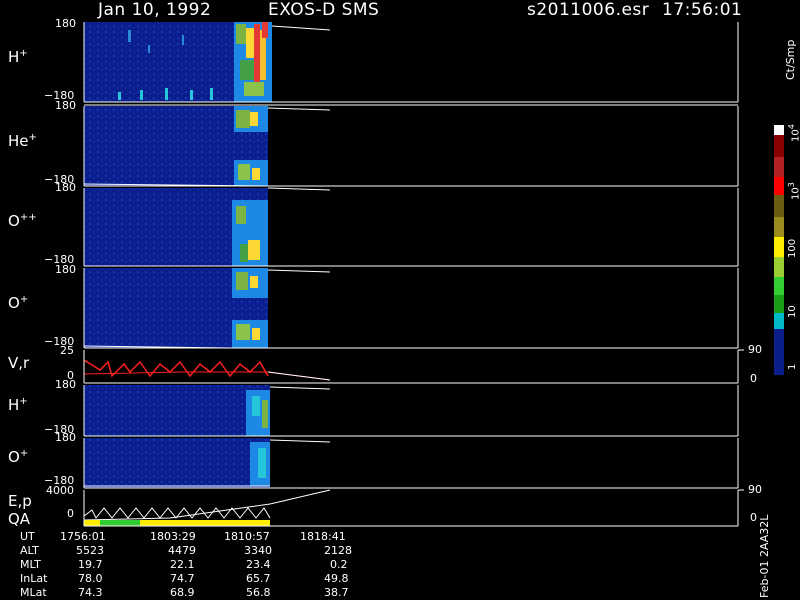 The width and height of the screenshot is (800, 600). What do you see at coordinates (65, 187) in the screenshot?
I see `tick-opp-top: 180` at bounding box center [65, 187].